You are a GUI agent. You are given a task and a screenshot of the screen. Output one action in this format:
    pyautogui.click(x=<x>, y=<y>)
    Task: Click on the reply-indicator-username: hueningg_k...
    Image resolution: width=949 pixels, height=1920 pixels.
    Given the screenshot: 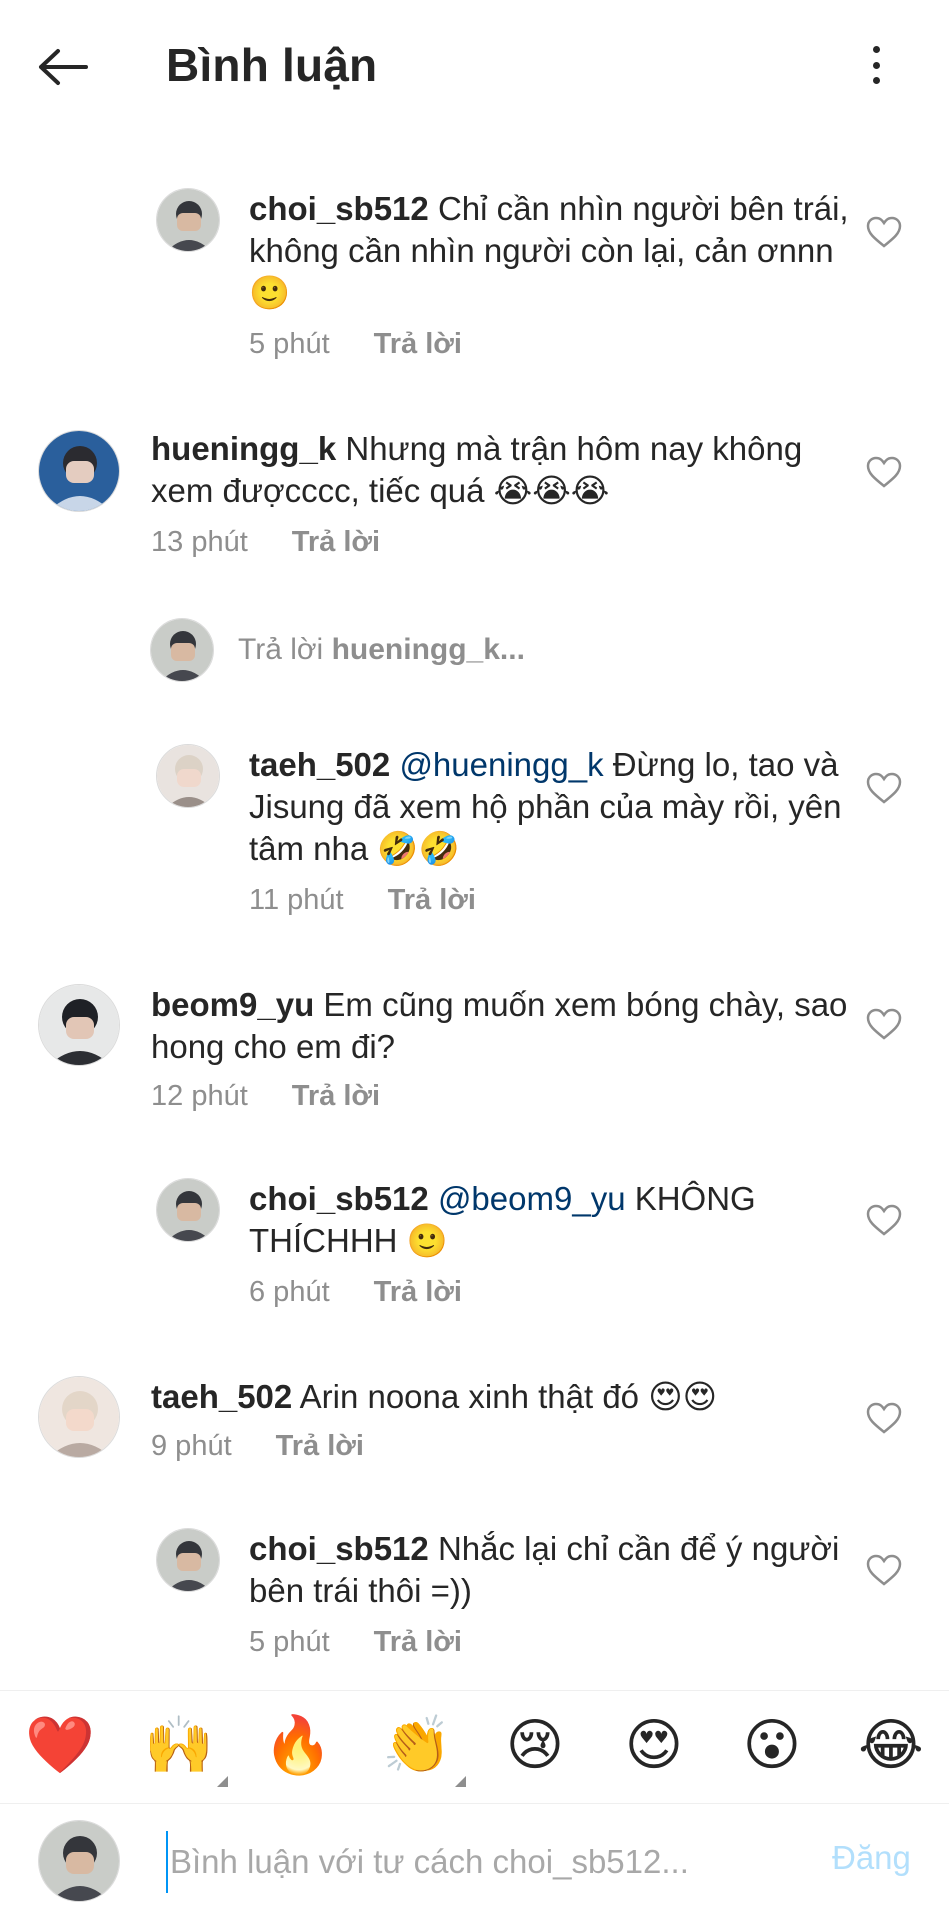 What is the action you would take?
    pyautogui.click(x=428, y=649)
    